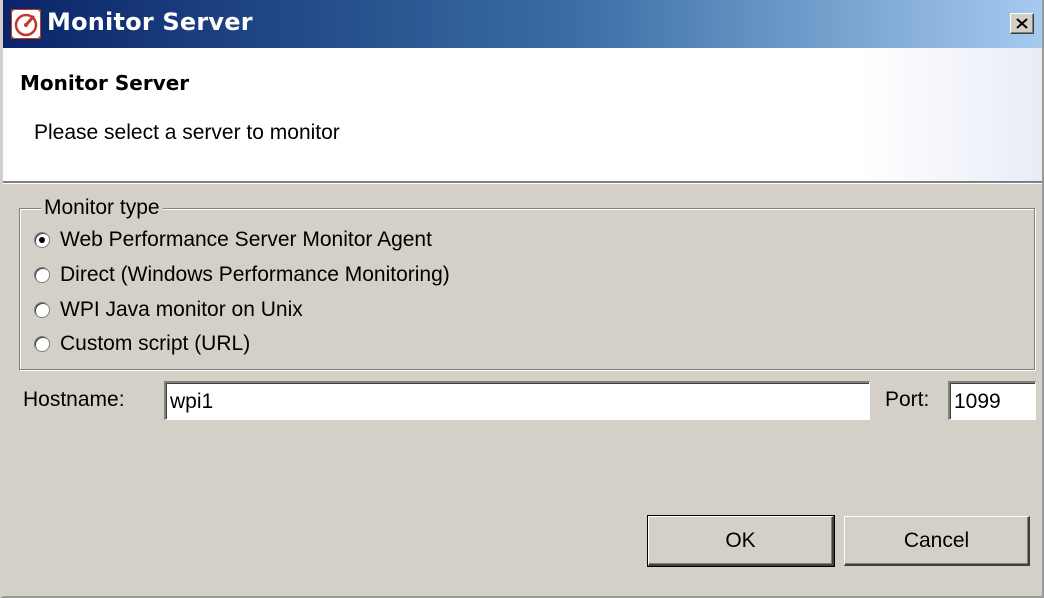 This screenshot has width=1044, height=598. Describe the element at coordinates (255, 274) in the screenshot. I see `radio-label: Direct (Windows Performance Monitoring)` at that location.